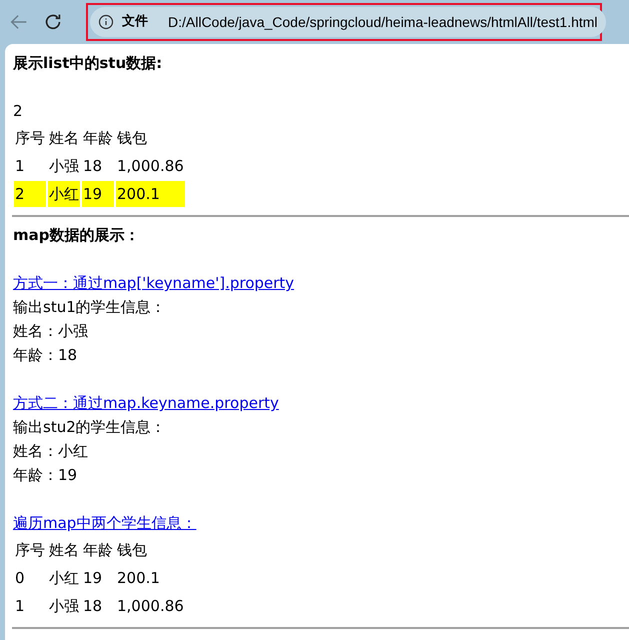  Describe the element at coordinates (45, 475) in the screenshot. I see `info-text: 年龄：19` at that location.